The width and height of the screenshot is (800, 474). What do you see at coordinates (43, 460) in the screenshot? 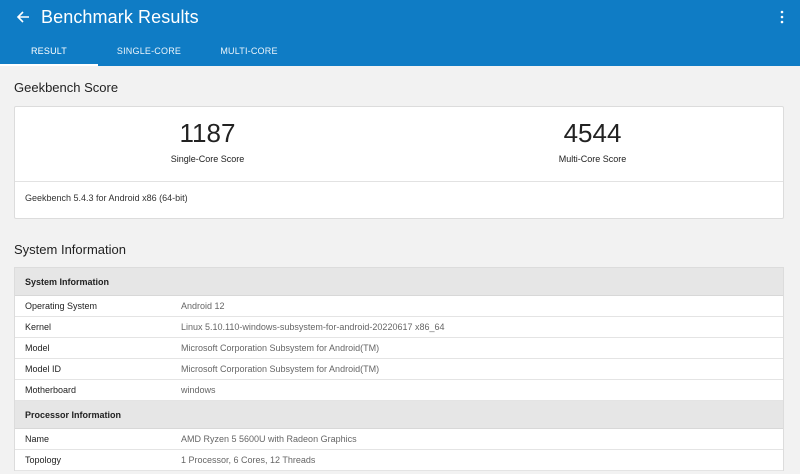
I see `row-key: Topology` at bounding box center [43, 460].